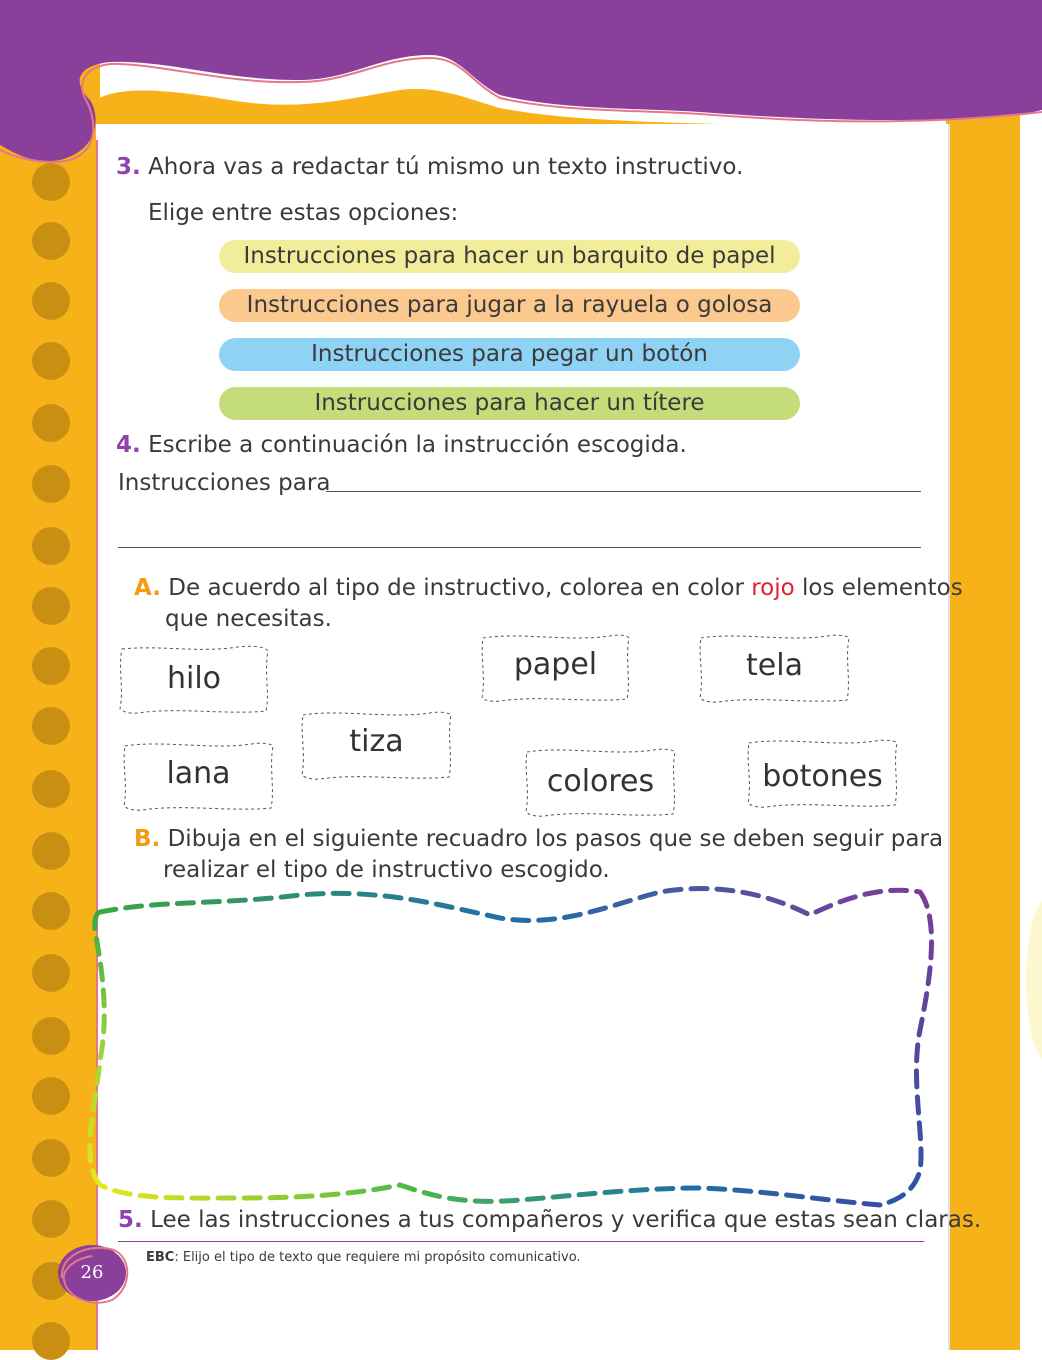 The height and width of the screenshot is (1360, 1042). Describe the element at coordinates (160, 1257) in the screenshot. I see `ebc-label: EBC` at that location.